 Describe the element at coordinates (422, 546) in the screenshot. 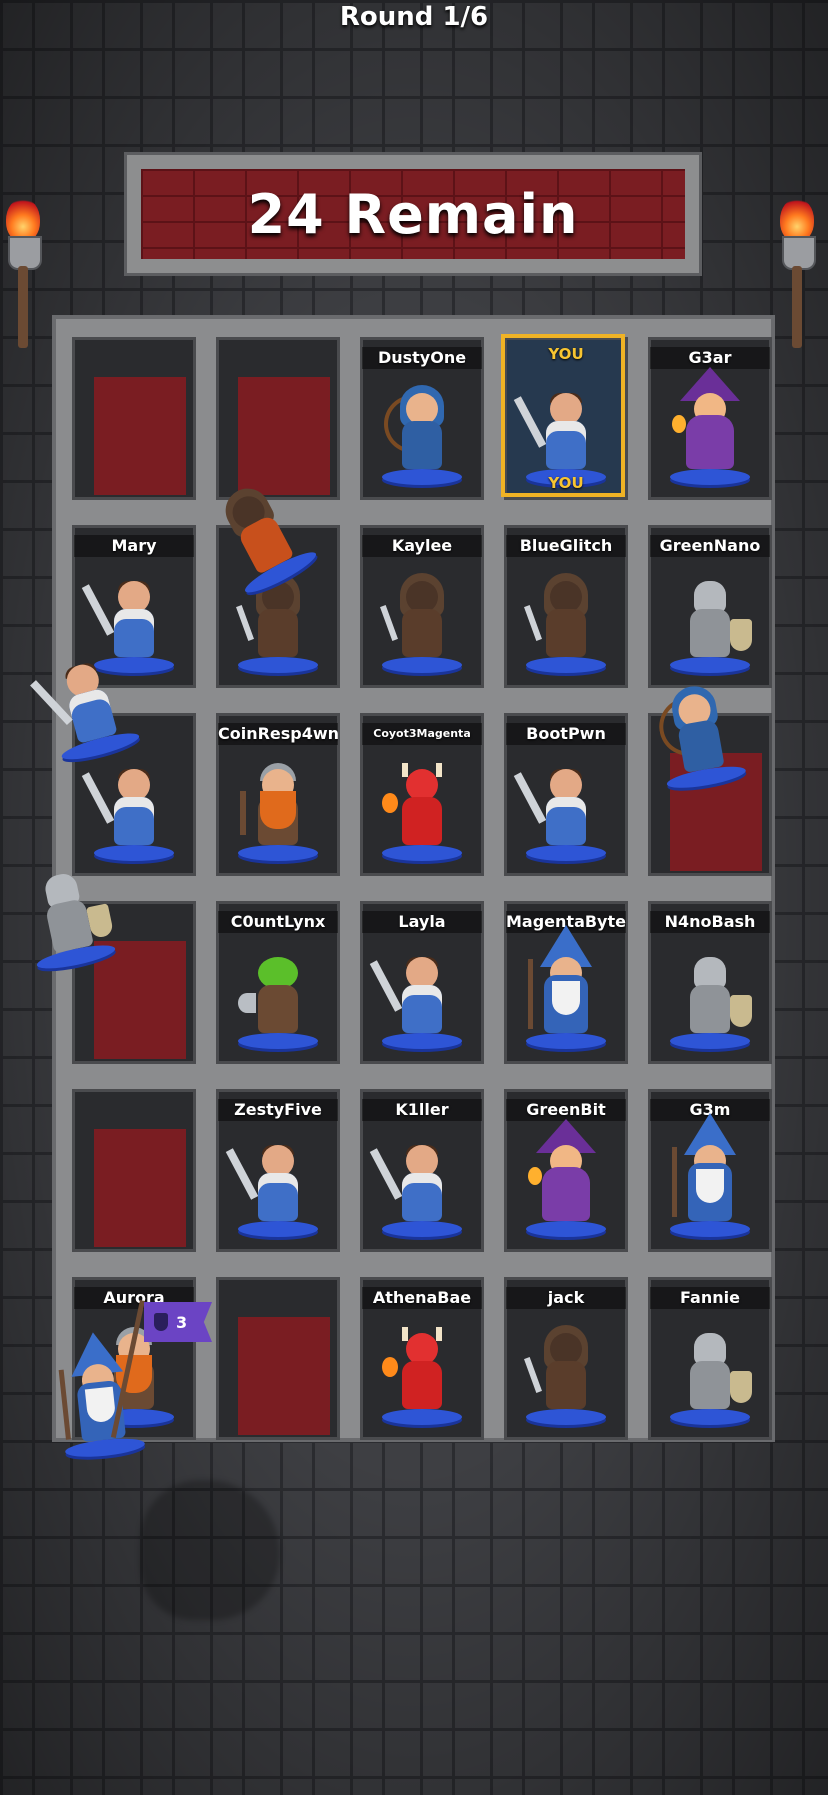

I see `player-name: Kaylee` at that location.